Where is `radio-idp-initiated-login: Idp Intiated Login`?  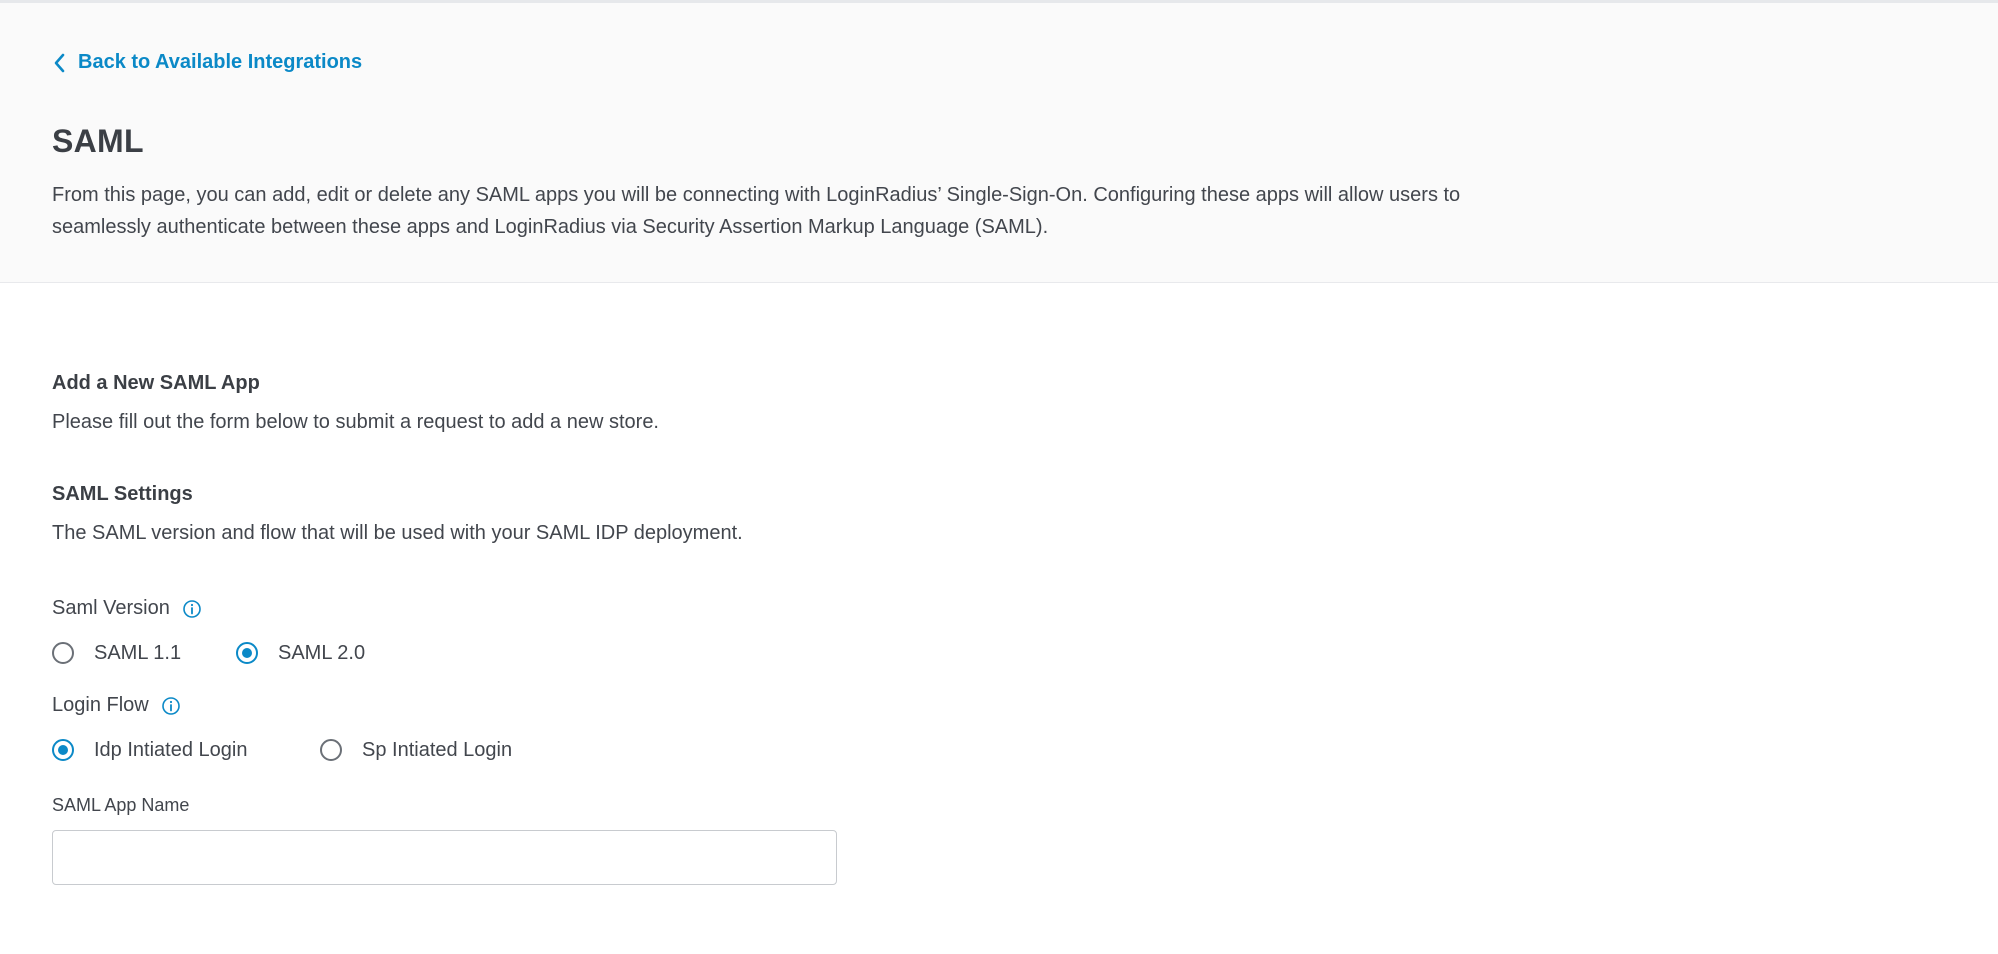 radio-idp-initiated-login: Idp Intiated Login is located at coordinates (186, 750).